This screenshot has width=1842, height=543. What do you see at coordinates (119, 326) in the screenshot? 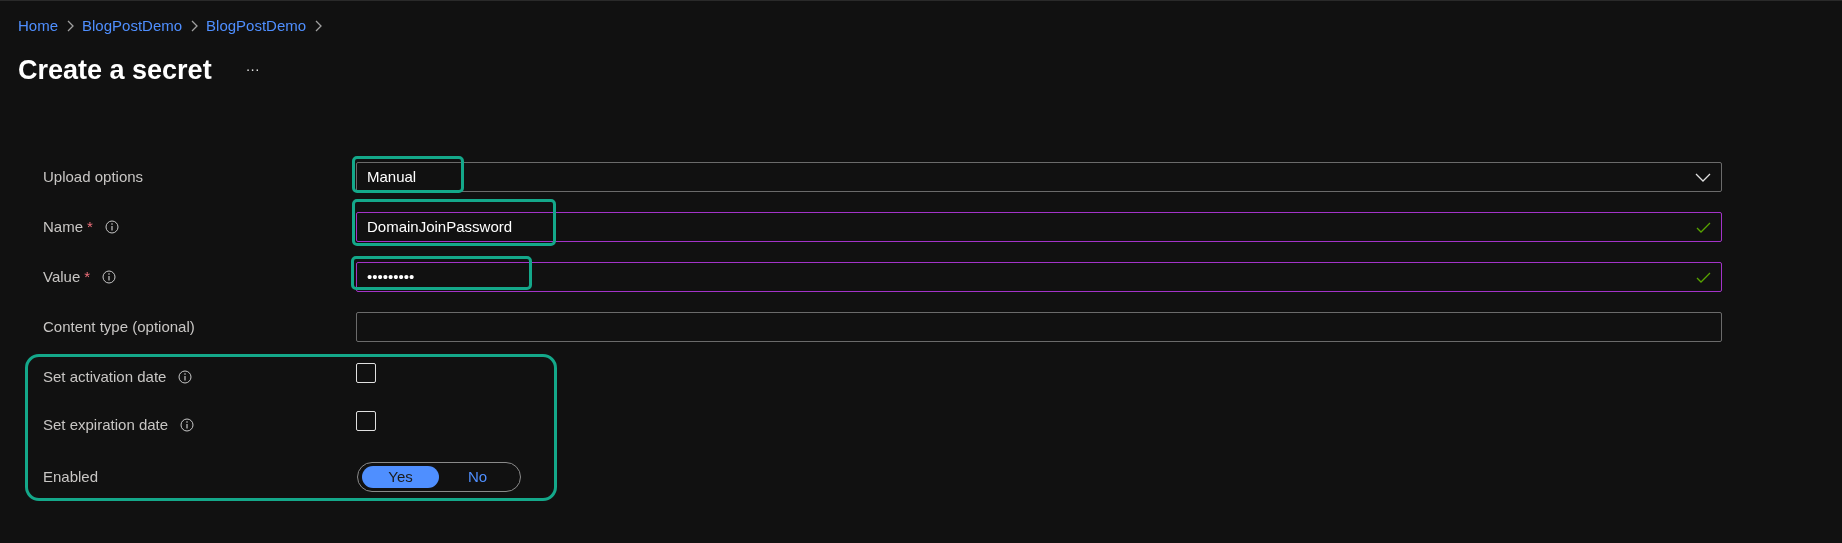
I see `field-label: Content type (optional)` at bounding box center [119, 326].